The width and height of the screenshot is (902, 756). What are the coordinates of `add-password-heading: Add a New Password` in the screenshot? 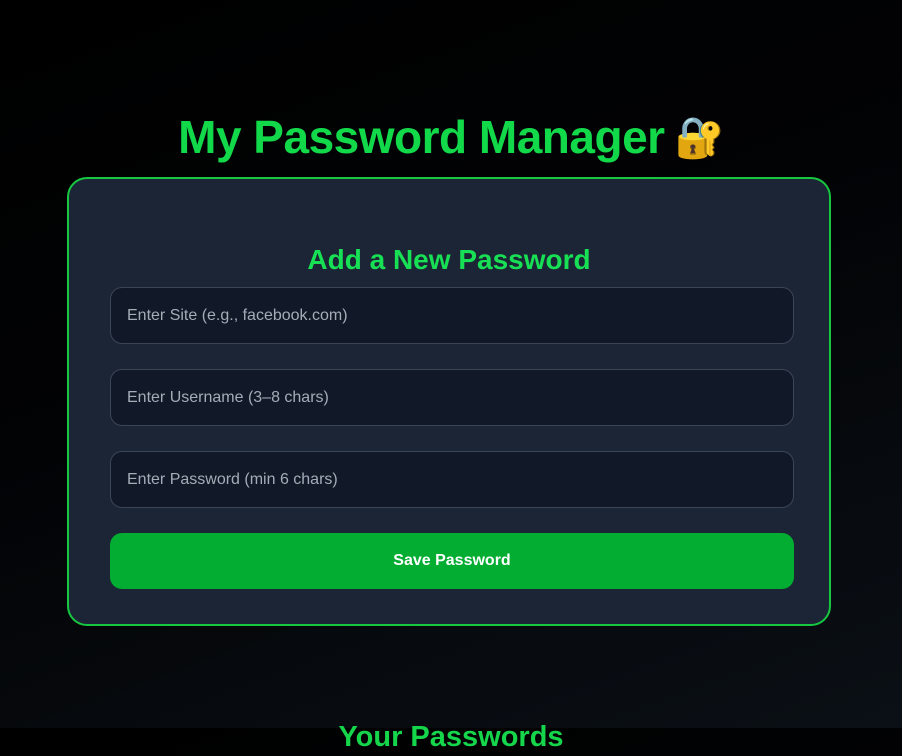 It's located at (449, 260).